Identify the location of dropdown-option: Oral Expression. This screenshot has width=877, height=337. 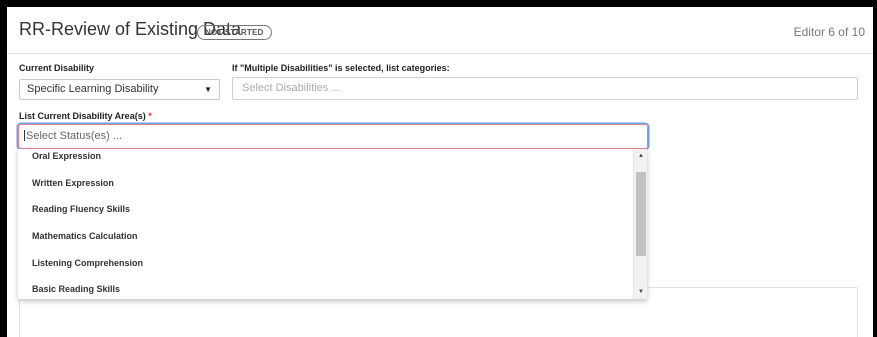
(66, 156).